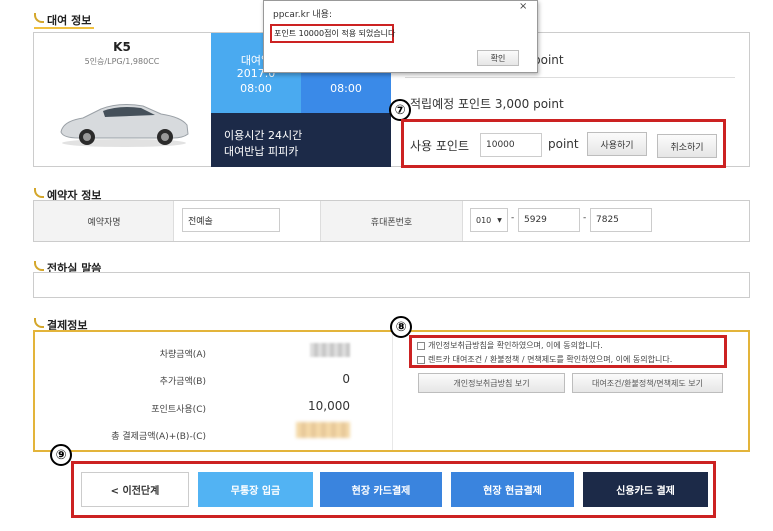  What do you see at coordinates (515, 345) in the screenshot?
I see `agree-privacy-text: 개인정보취급방침을 확인하였으며, 이에 동의합니다.` at bounding box center [515, 345].